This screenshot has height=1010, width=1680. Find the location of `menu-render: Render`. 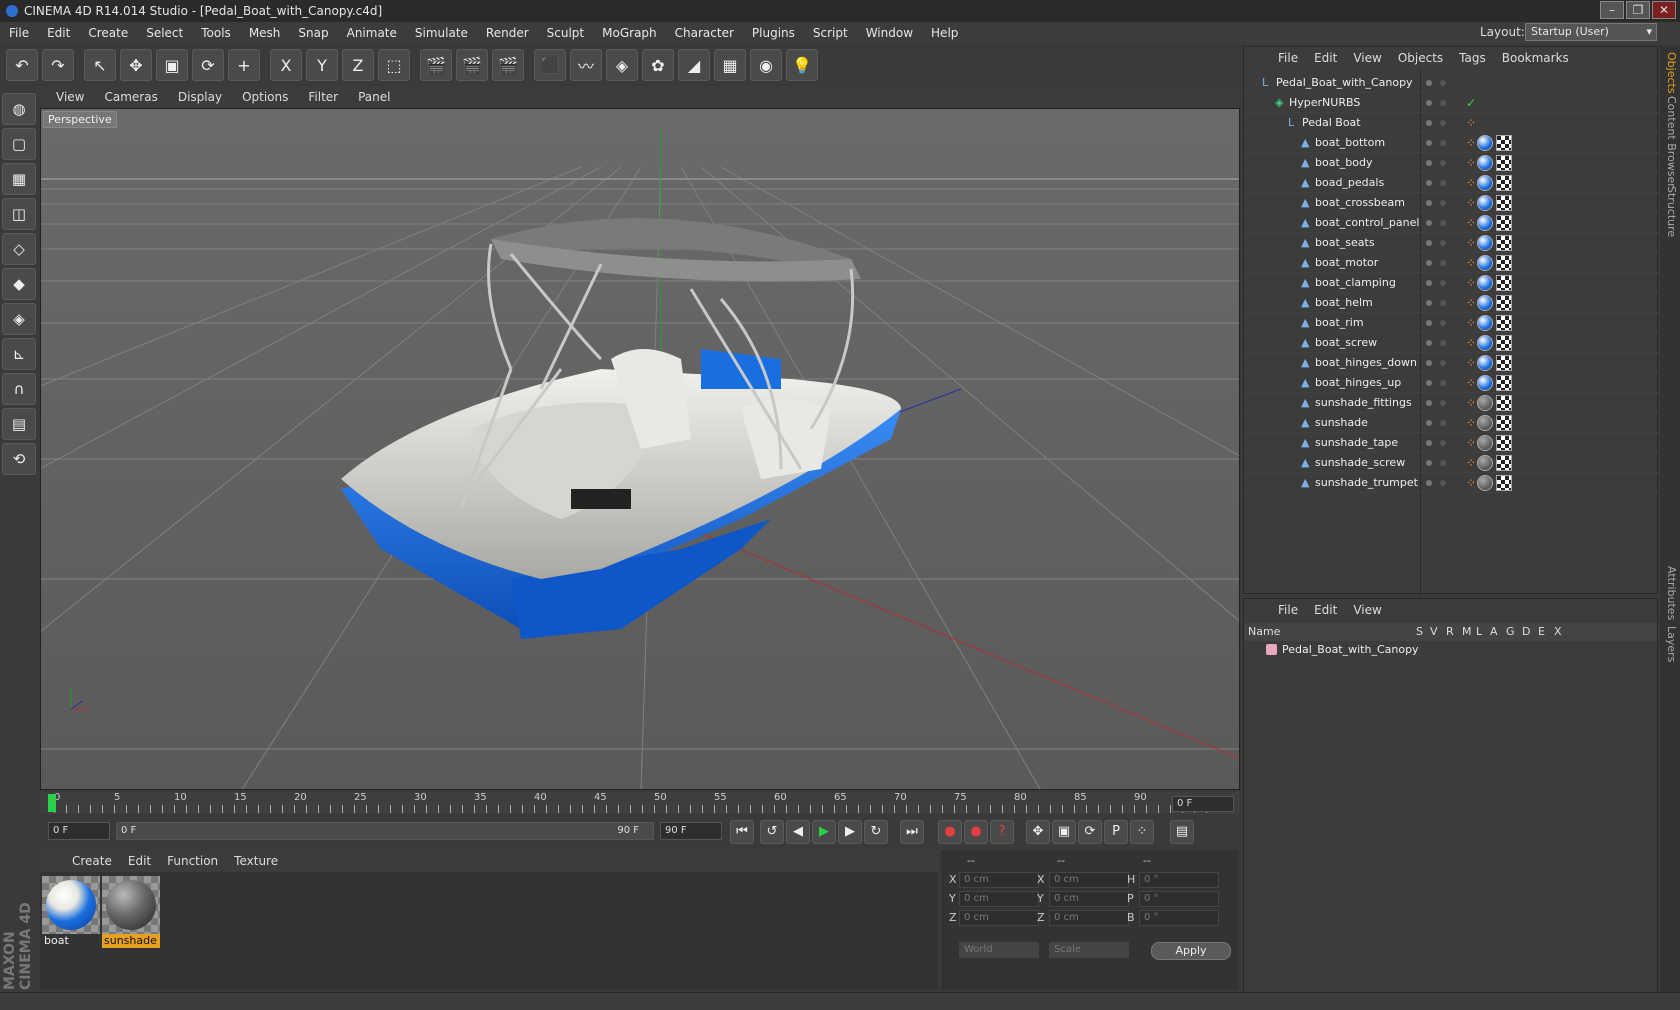

menu-render: Render is located at coordinates (507, 33).